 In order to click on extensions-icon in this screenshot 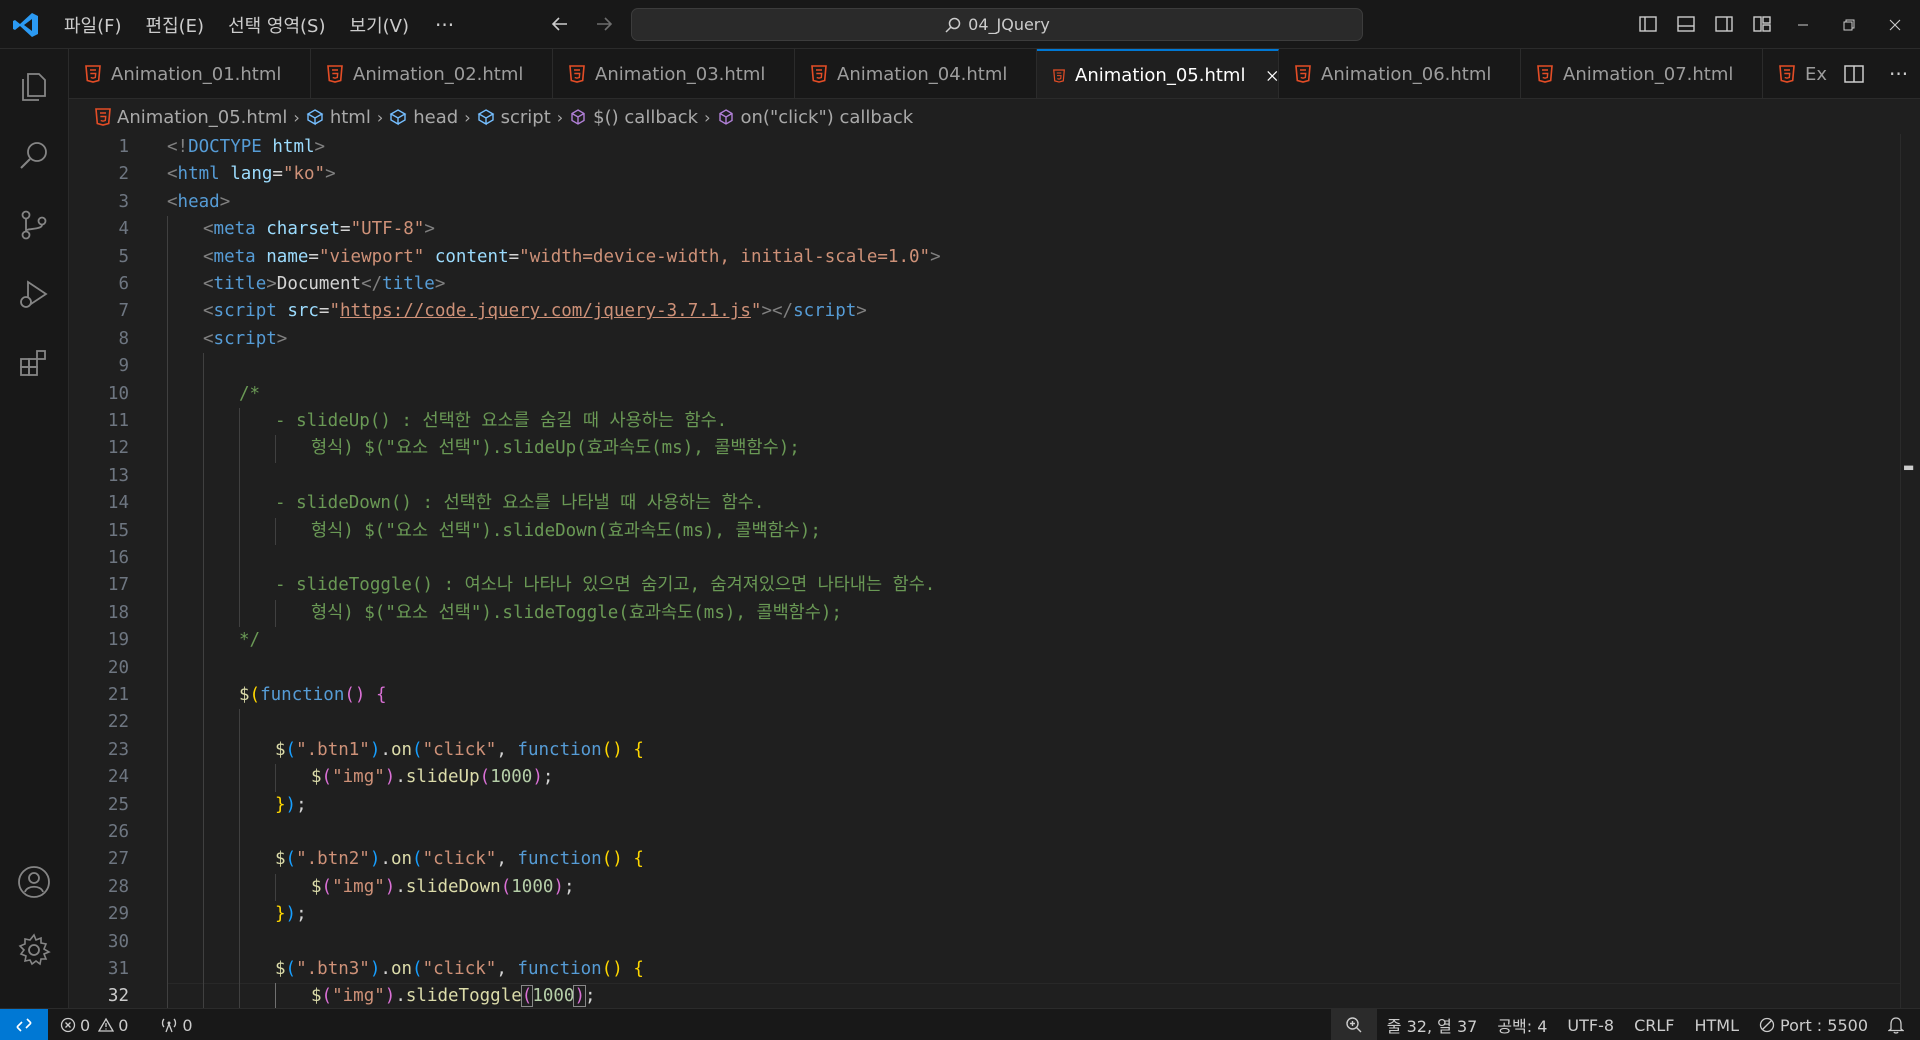, I will do `click(34, 363)`.